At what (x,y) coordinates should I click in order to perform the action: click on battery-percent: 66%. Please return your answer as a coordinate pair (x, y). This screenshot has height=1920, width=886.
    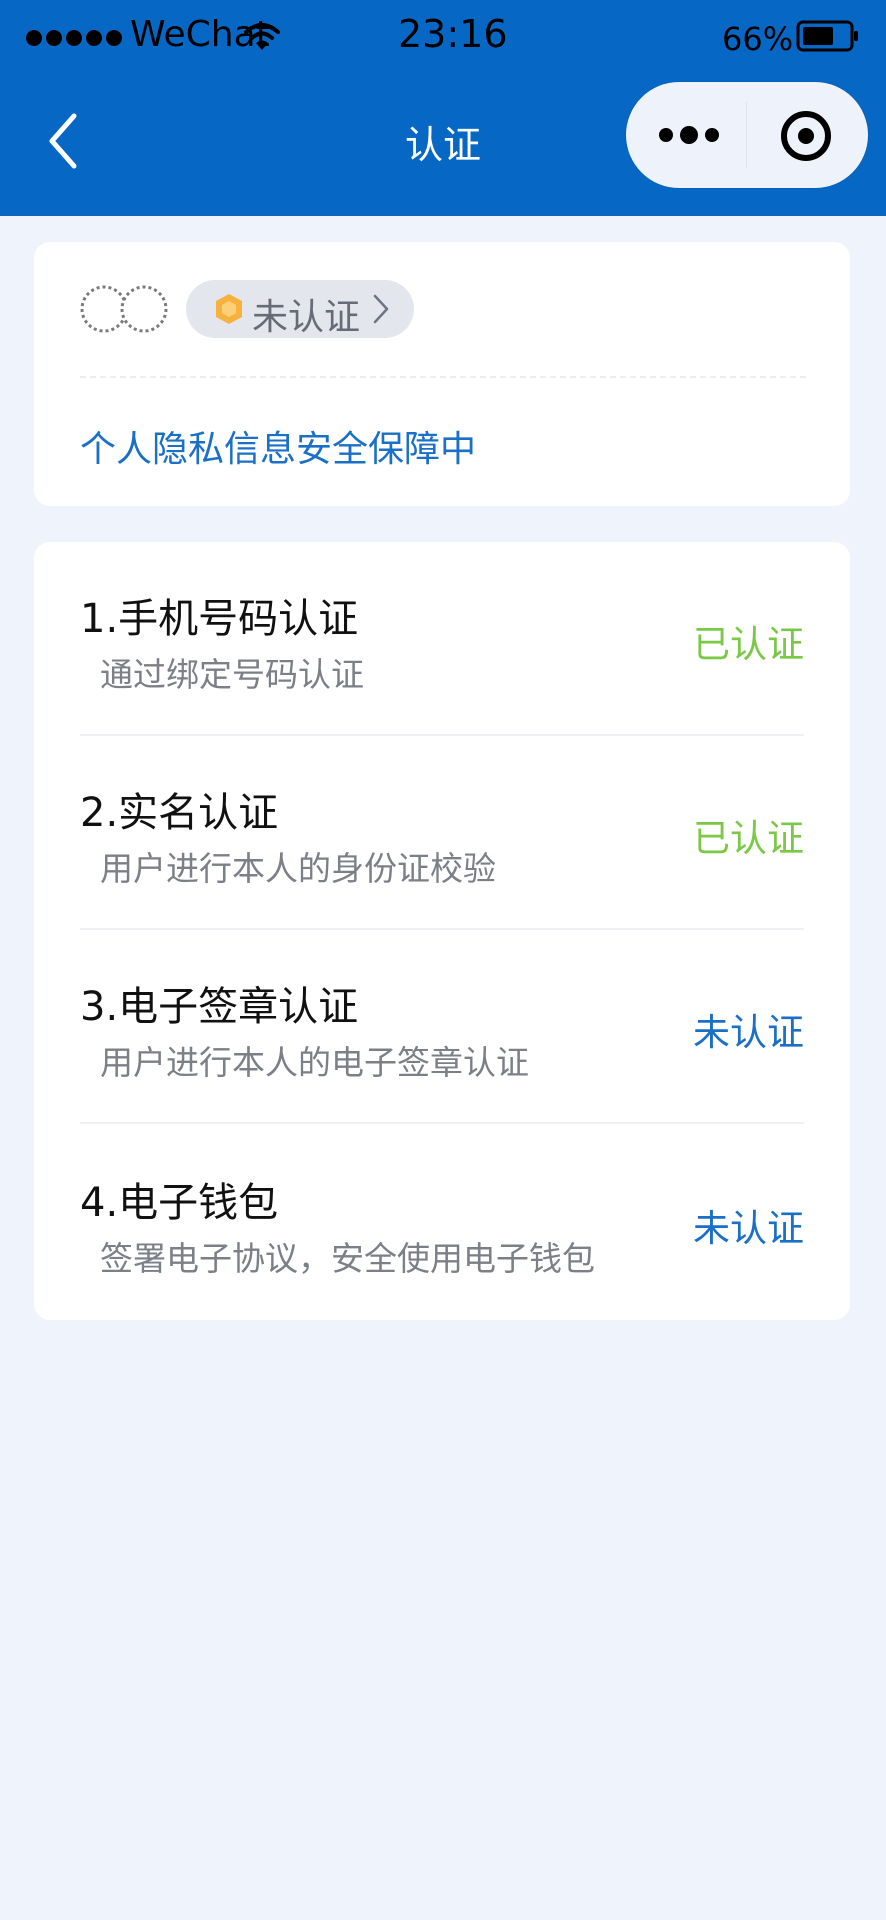
    Looking at the image, I should click on (758, 39).